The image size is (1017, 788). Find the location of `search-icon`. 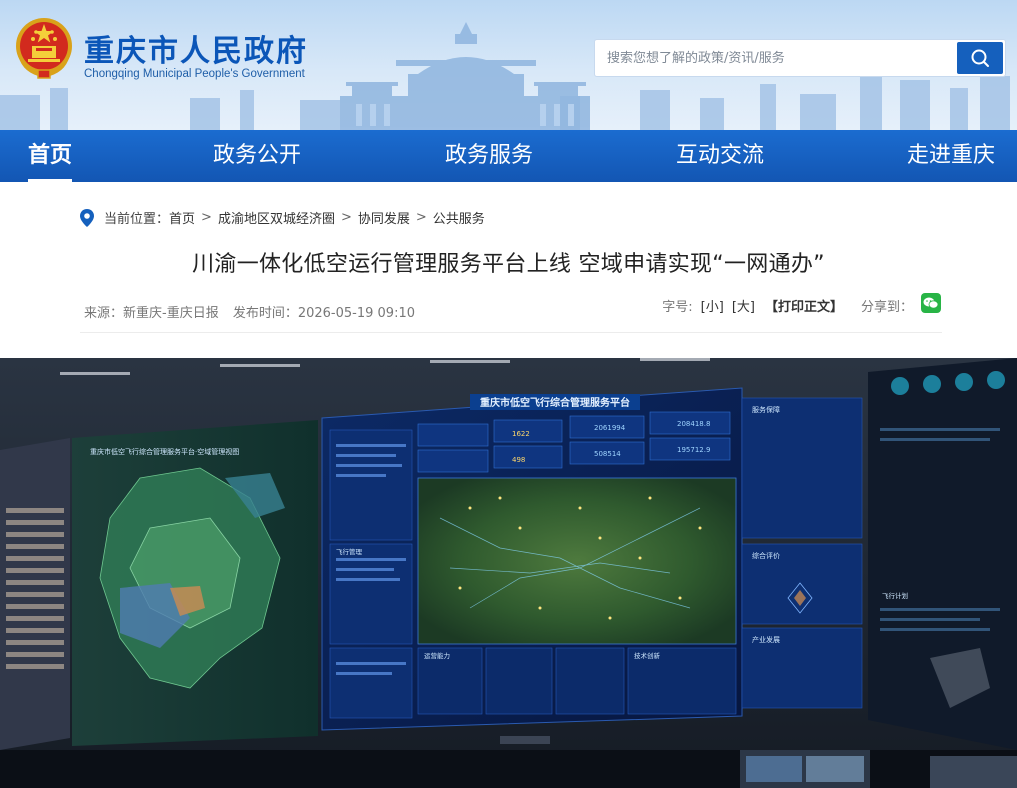

search-icon is located at coordinates (980, 58).